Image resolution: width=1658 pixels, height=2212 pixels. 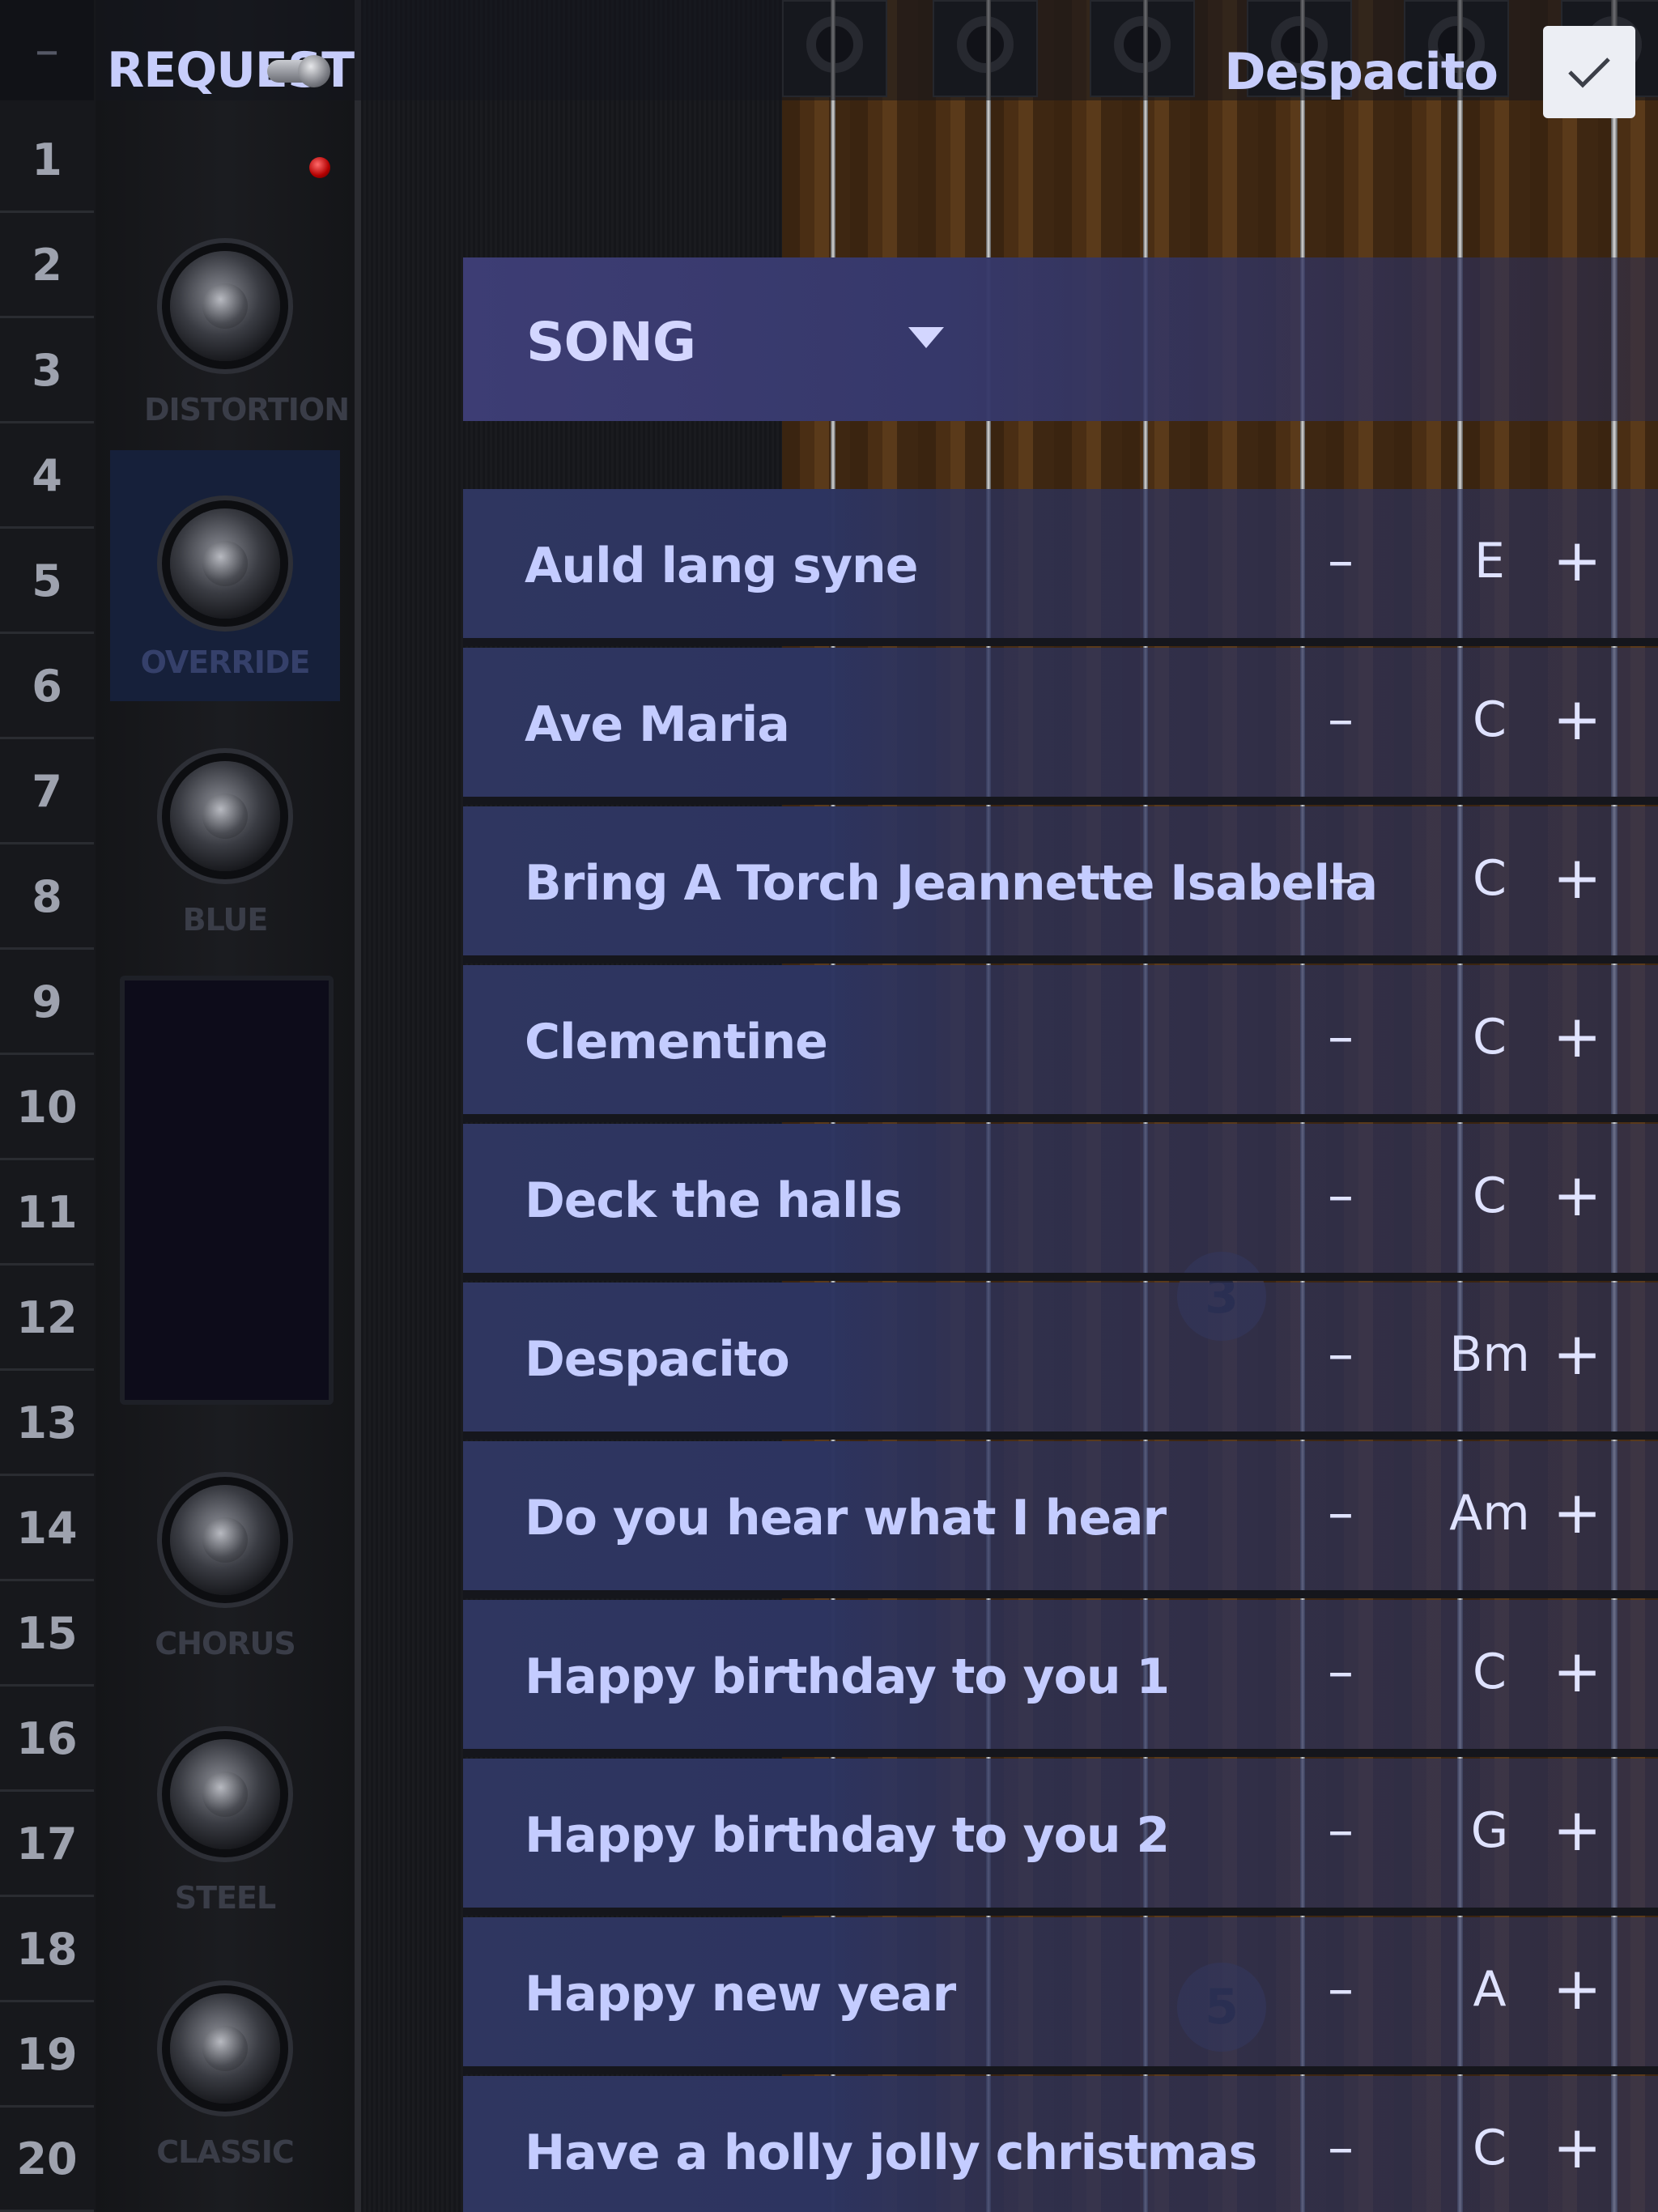 I want to click on song-title: Ave Maria, so click(x=657, y=724).